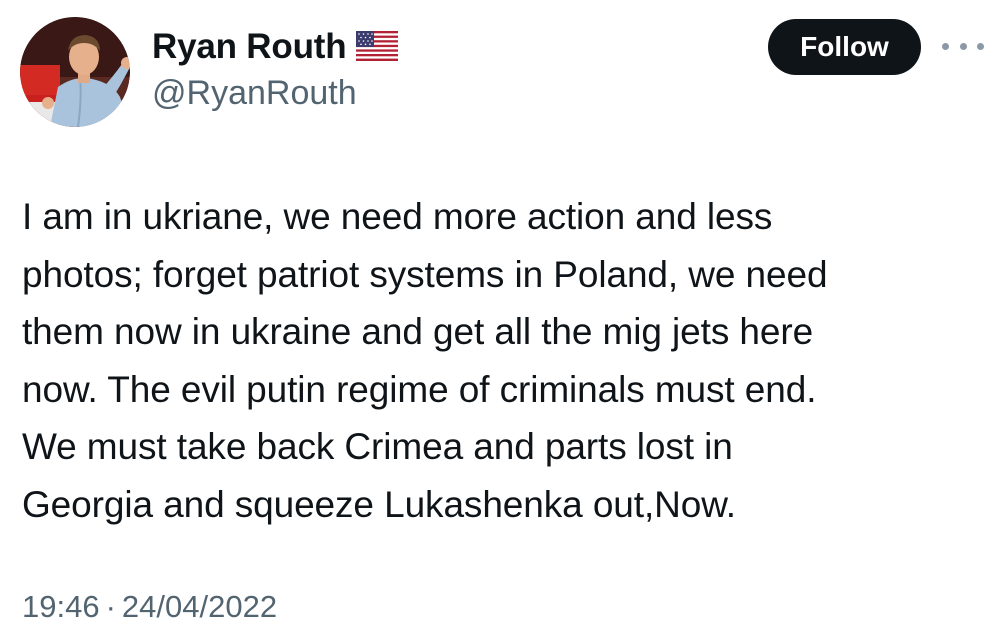 This screenshot has width=1001, height=637. I want to click on follow-button: Follow, so click(844, 47).